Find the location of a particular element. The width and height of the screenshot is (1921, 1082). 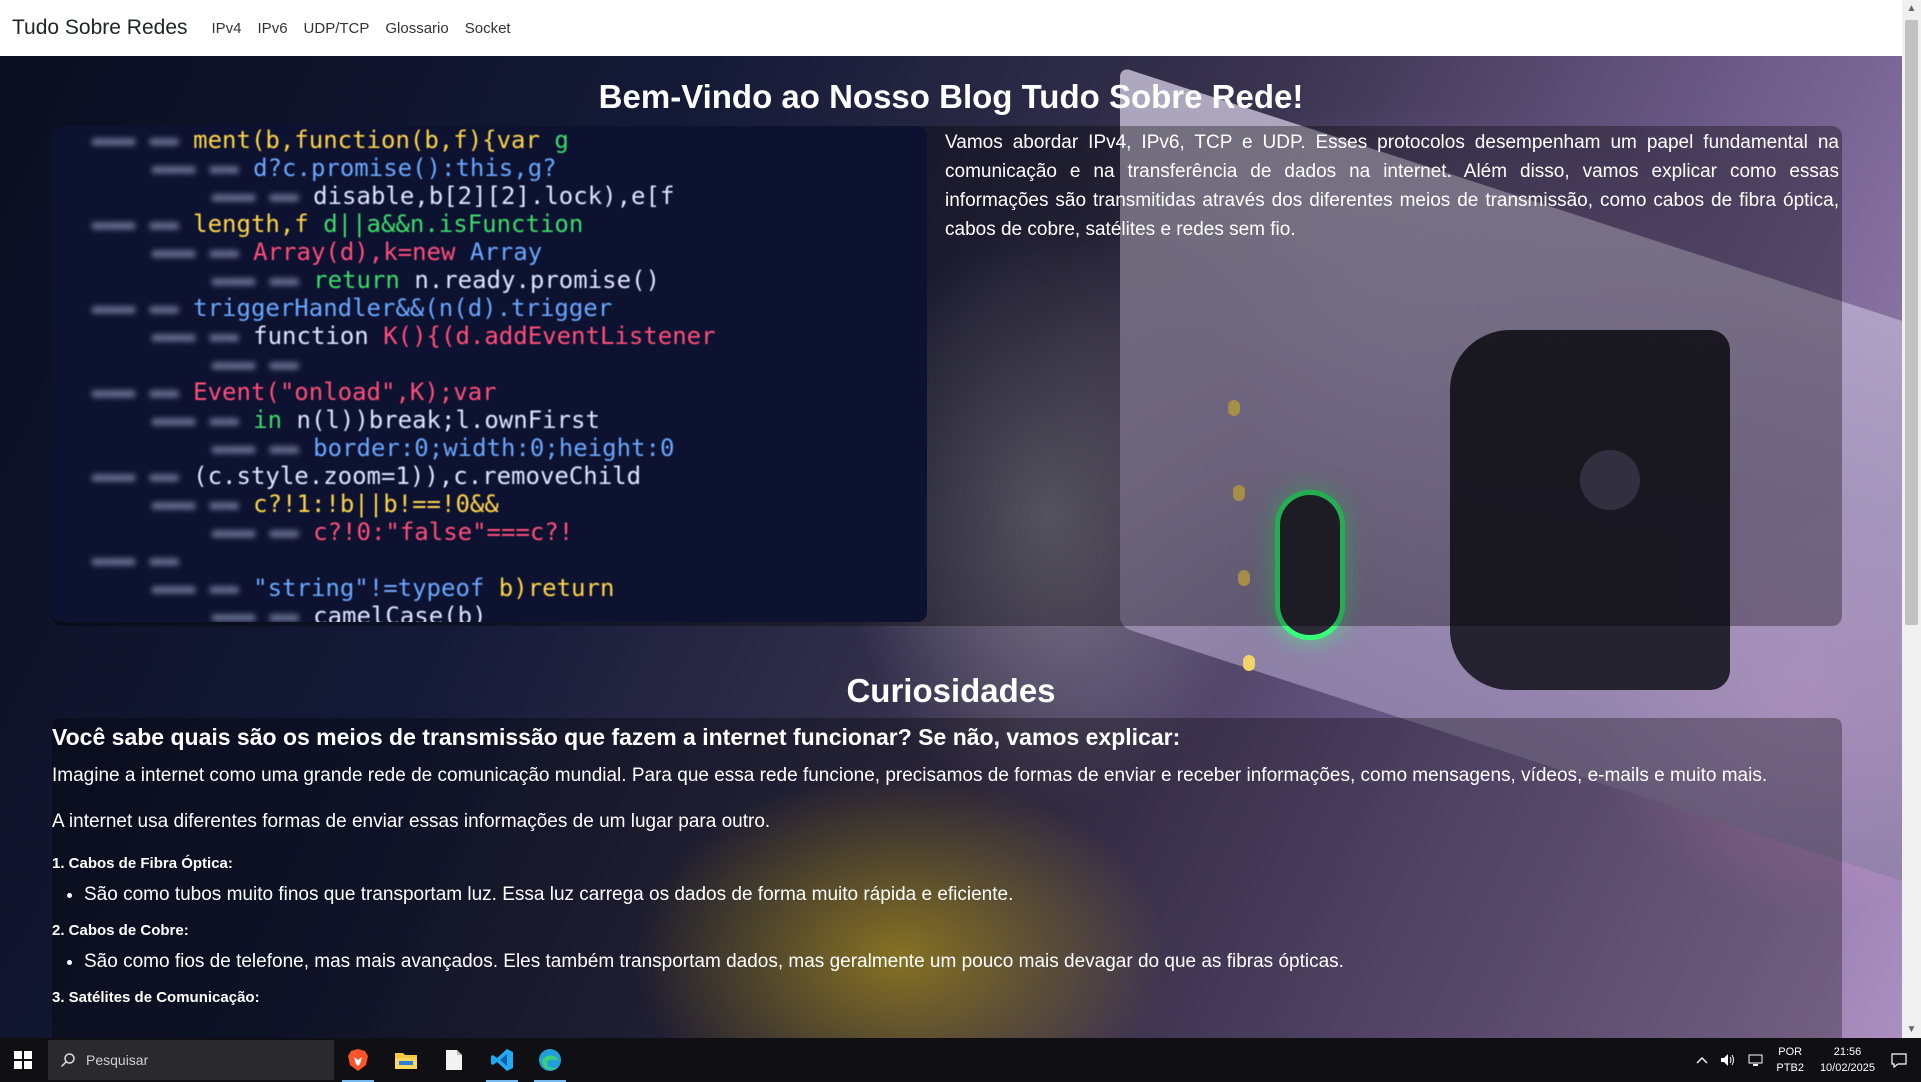

search-icon is located at coordinates (67, 1060).